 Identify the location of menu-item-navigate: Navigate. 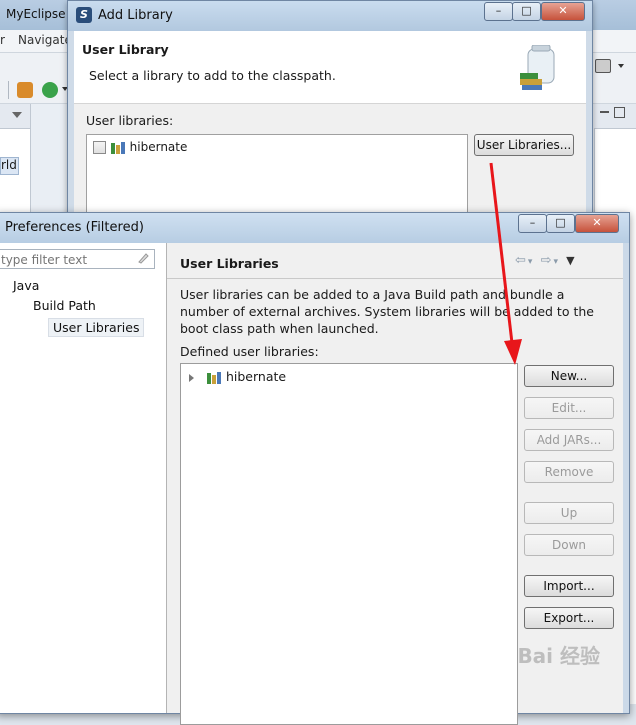
(45, 40).